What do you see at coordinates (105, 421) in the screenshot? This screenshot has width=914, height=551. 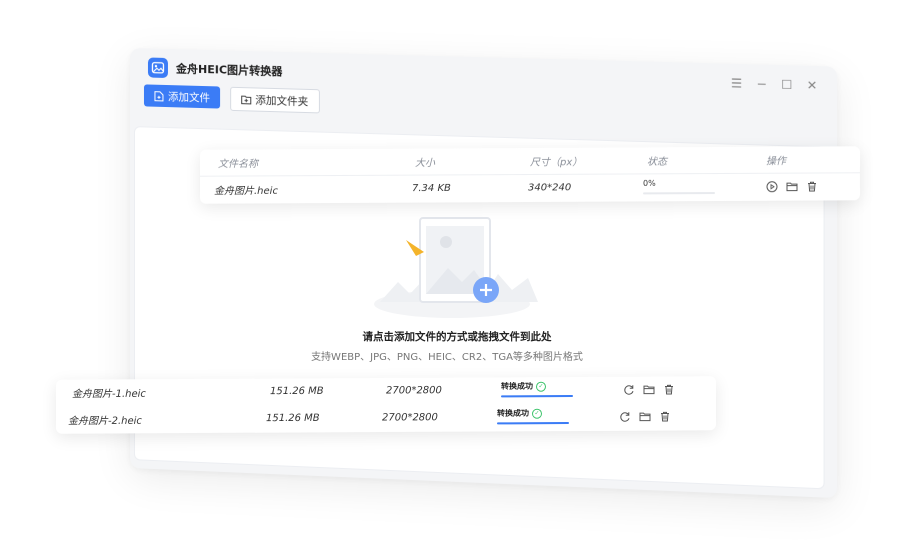 I see `file-name: 金舟图片-2.heic` at bounding box center [105, 421].